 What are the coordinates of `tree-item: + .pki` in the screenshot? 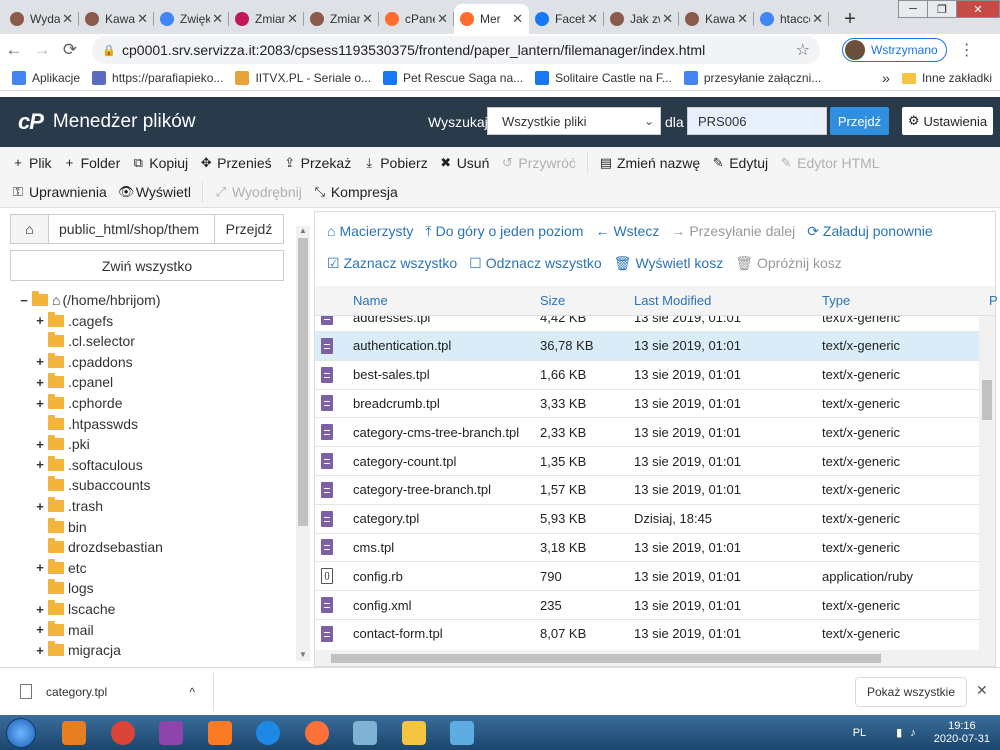 It's located at (62, 444).